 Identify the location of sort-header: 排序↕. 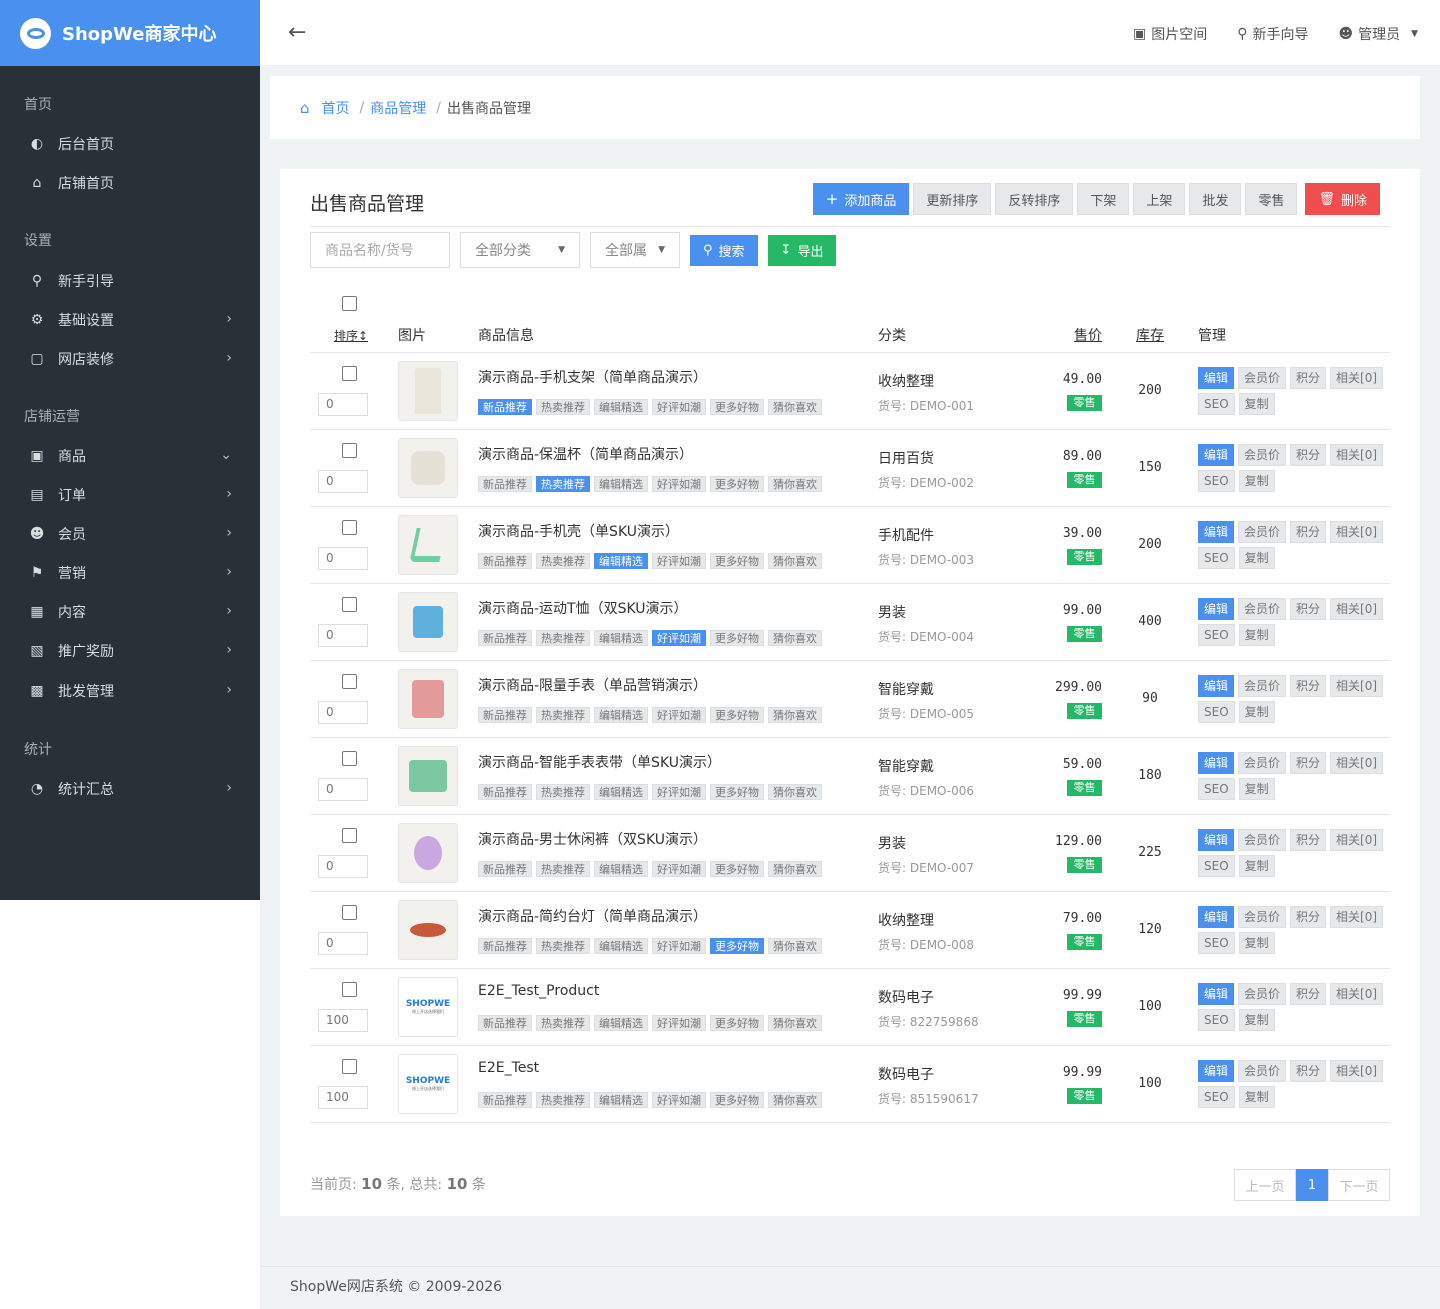
(351, 335).